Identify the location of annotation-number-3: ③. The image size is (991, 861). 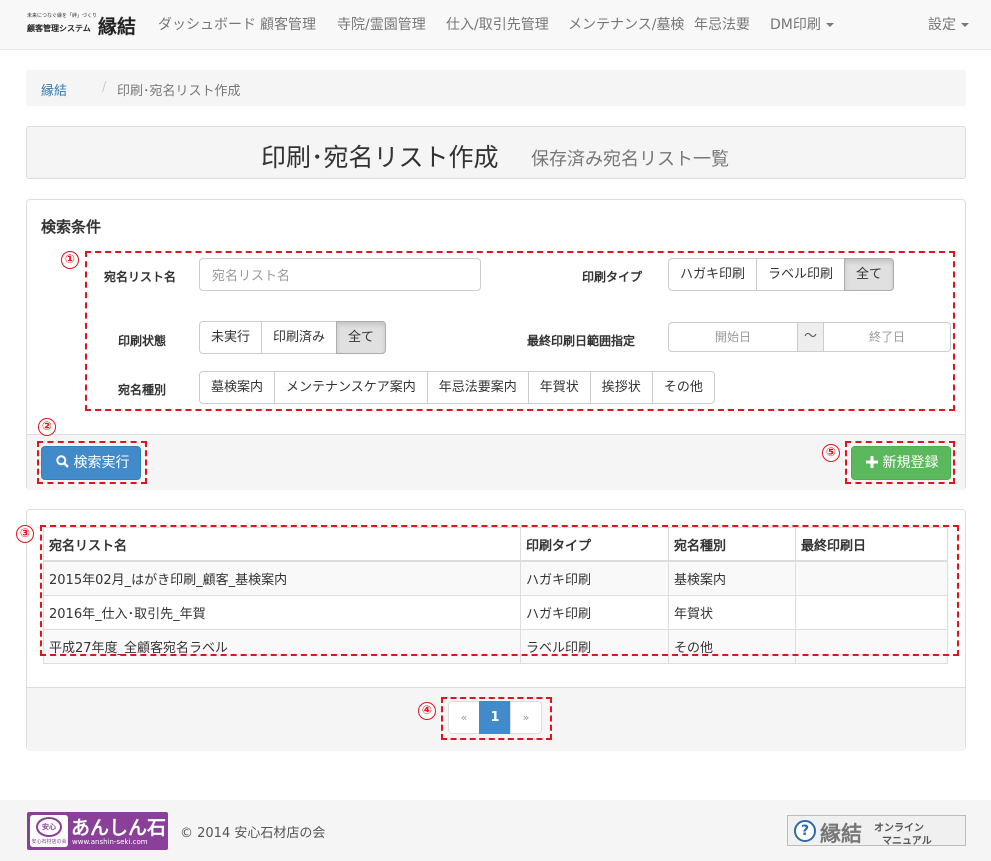
(25, 534).